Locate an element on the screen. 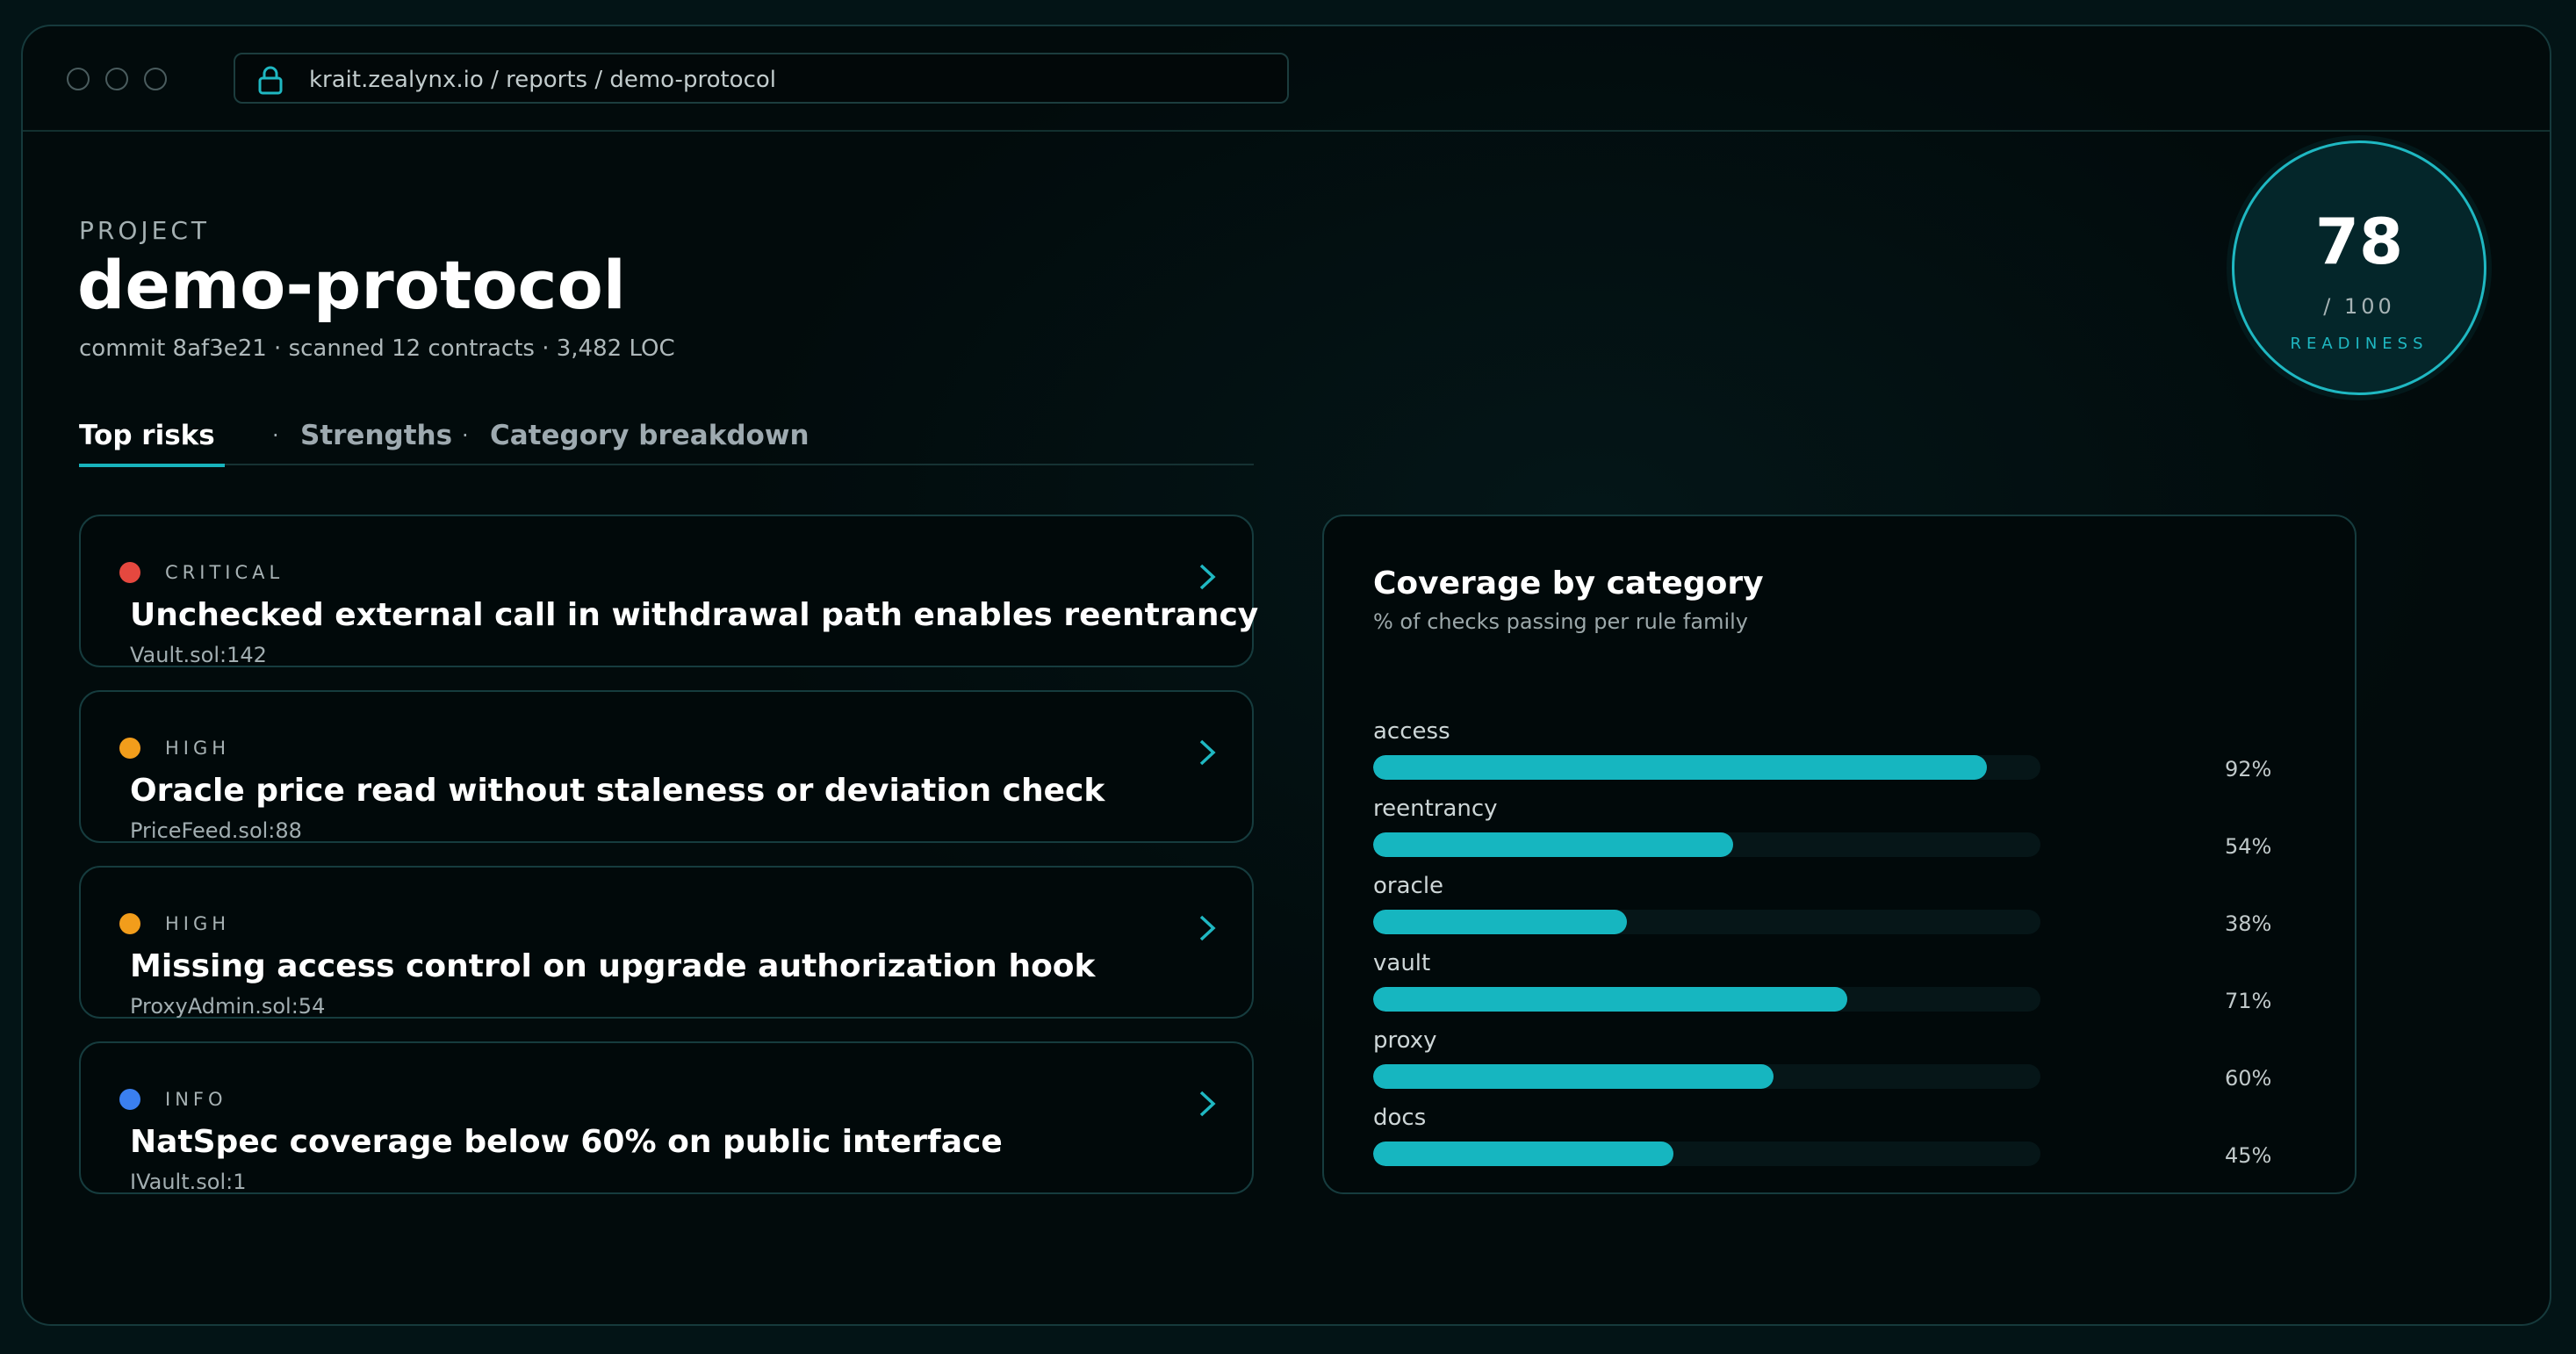 The image size is (2576, 1354). coverage-row: oracle 38% is located at coordinates (1843, 908).